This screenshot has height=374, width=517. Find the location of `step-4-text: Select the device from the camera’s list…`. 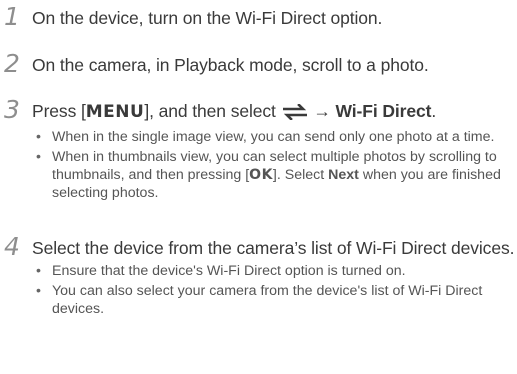

step-4-text: Select the device from the camera’s list… is located at coordinates (273, 248).